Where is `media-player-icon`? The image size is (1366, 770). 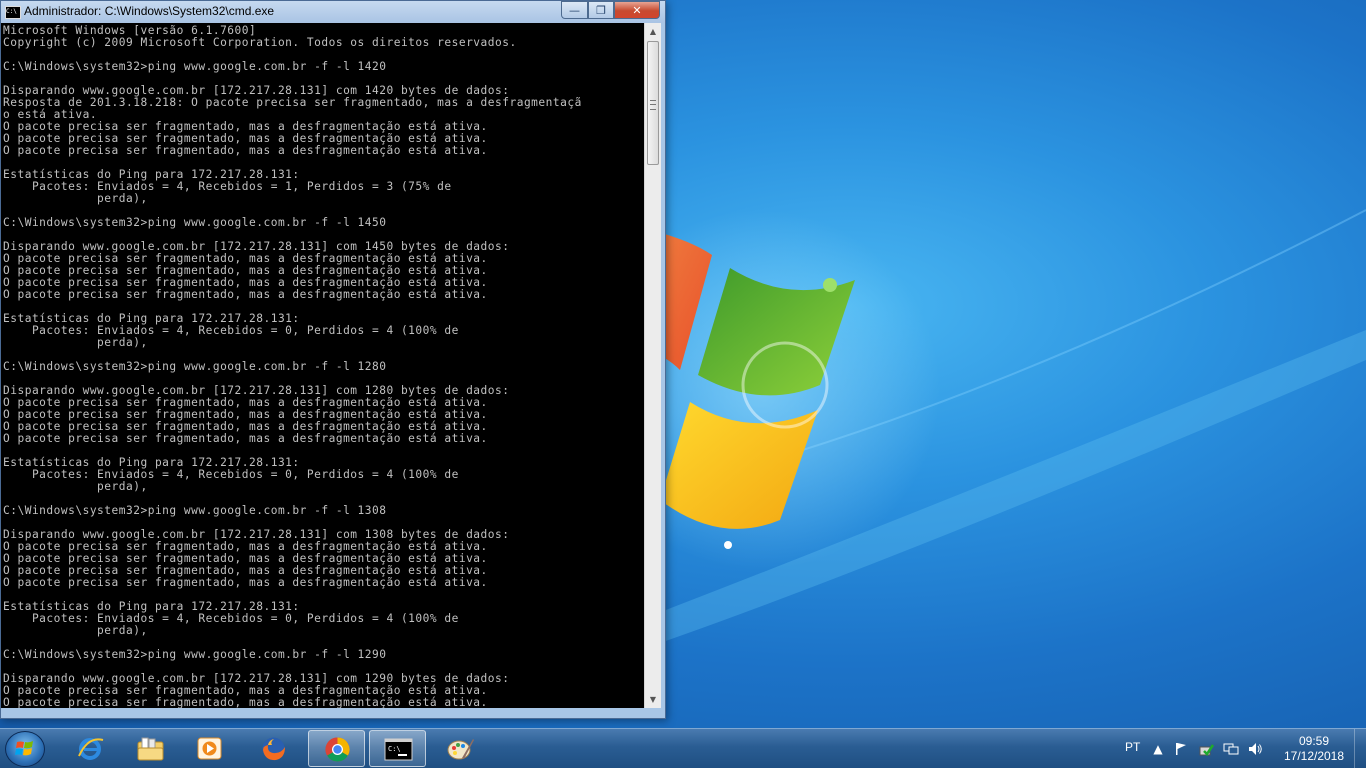 media-player-icon is located at coordinates (209, 748).